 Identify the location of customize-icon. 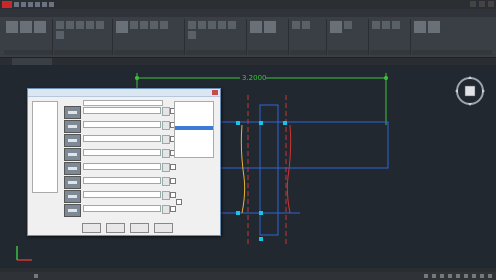
(490, 276).